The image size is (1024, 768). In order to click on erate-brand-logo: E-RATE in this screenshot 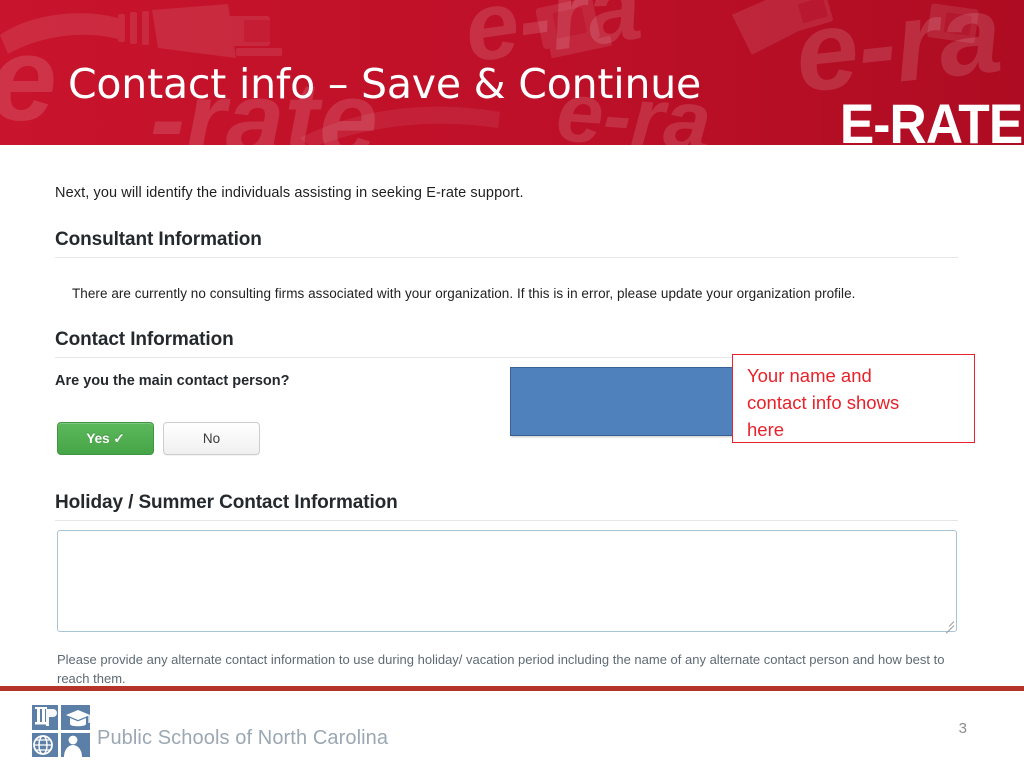, I will do `click(931, 119)`.